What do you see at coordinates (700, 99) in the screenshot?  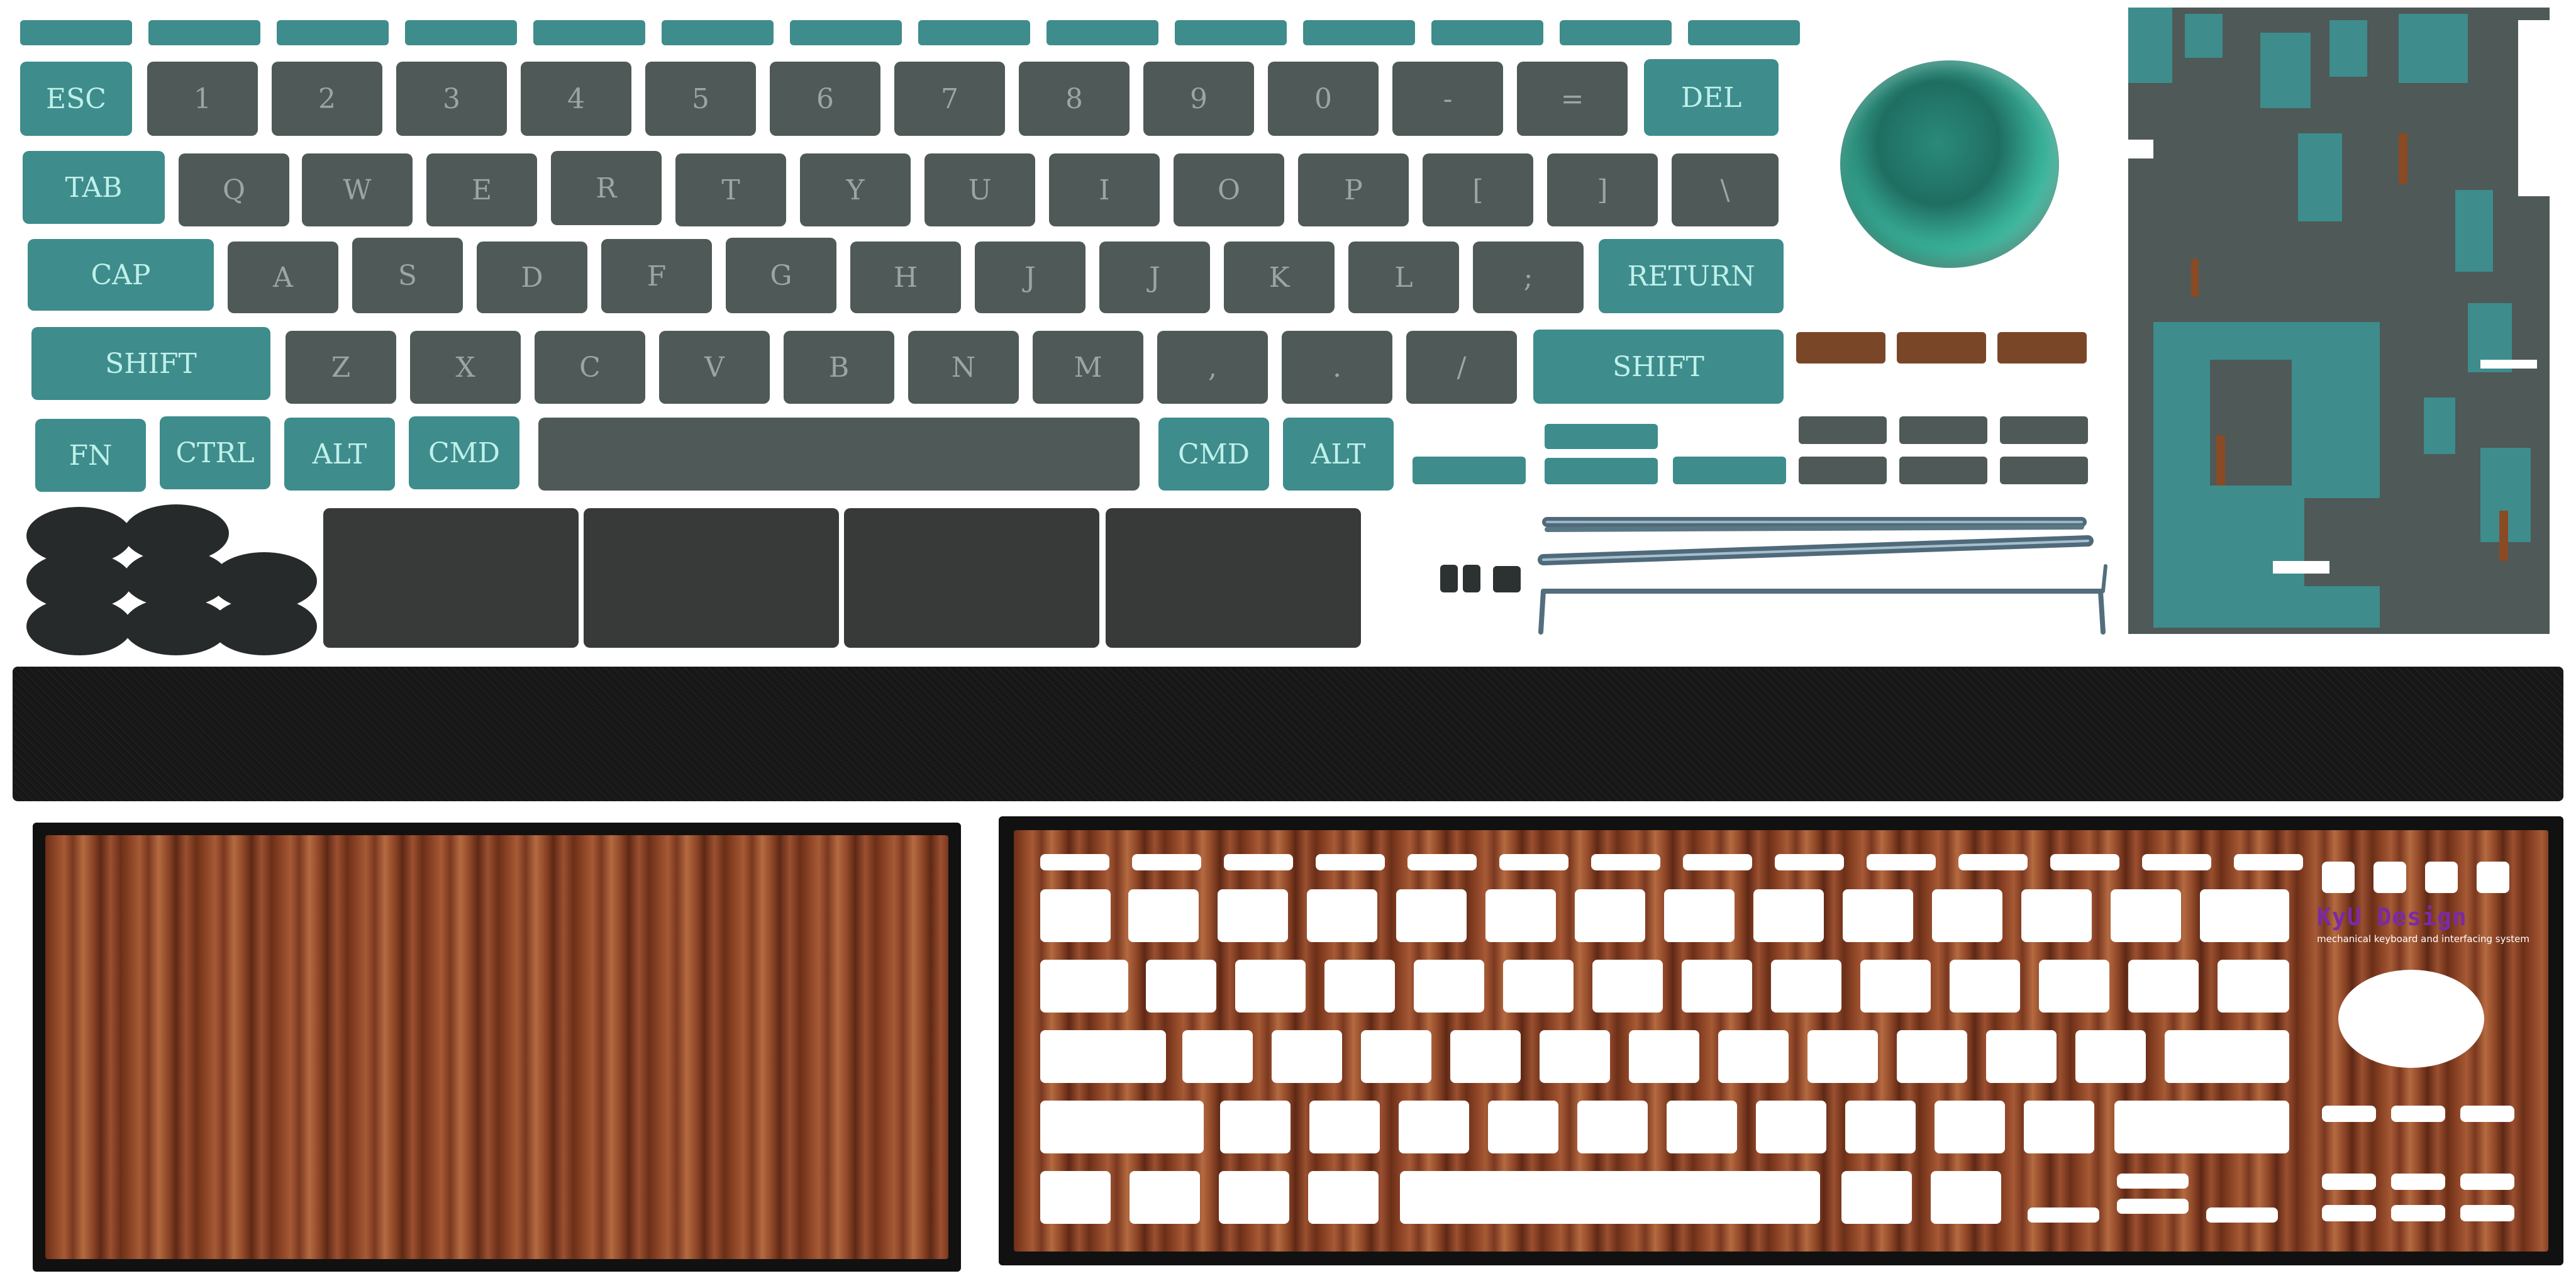 I see `key-5: 5` at bounding box center [700, 99].